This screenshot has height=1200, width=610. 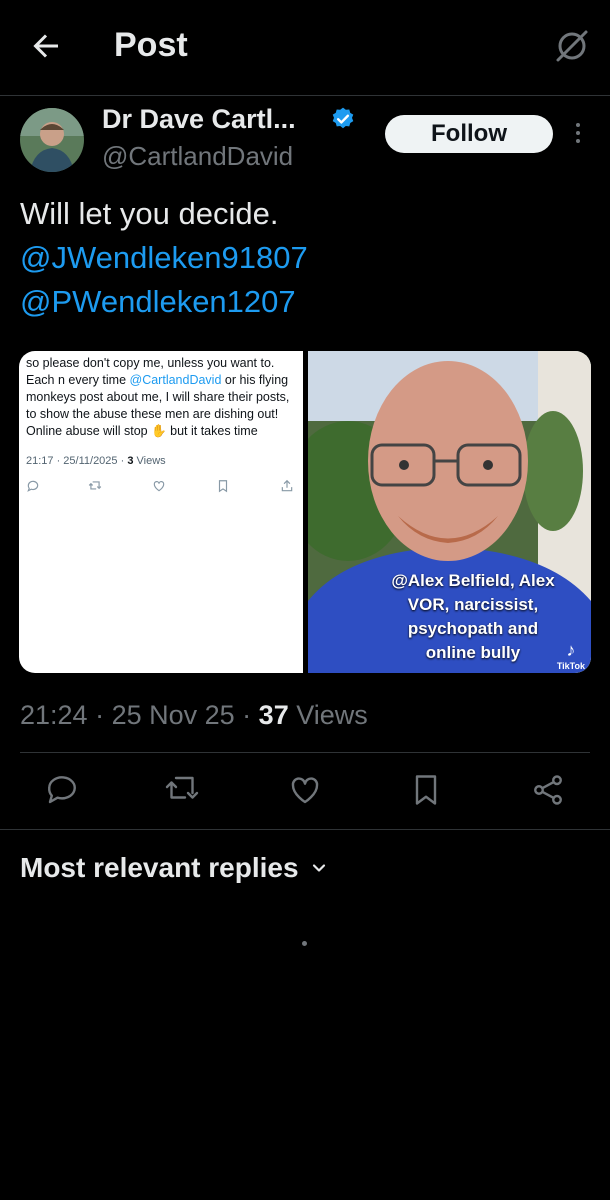 What do you see at coordinates (149, 461) in the screenshot?
I see `screenshot-views-label: Views` at bounding box center [149, 461].